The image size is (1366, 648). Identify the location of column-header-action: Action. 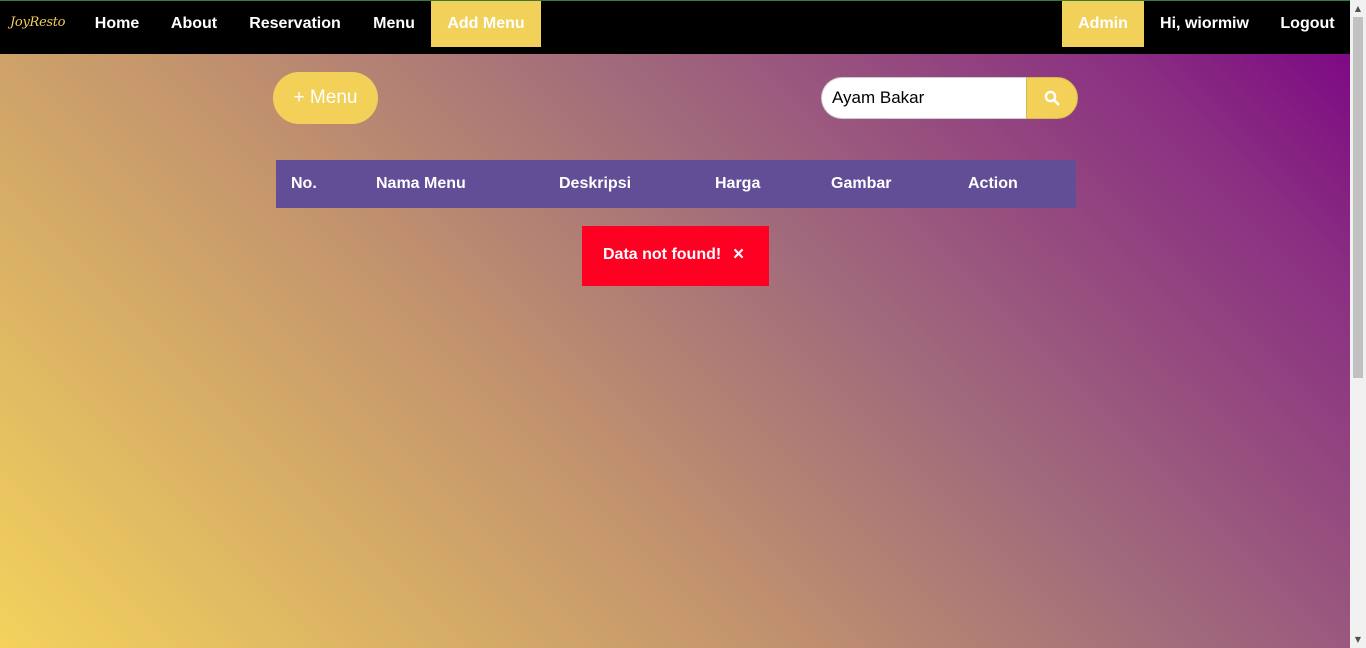
(993, 183).